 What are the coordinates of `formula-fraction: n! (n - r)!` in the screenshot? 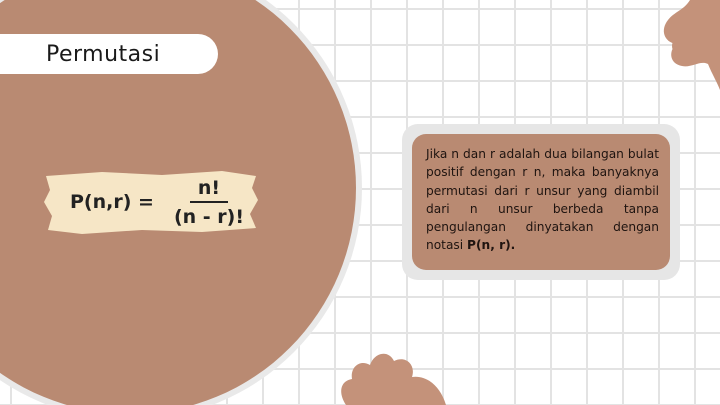 It's located at (209, 202).